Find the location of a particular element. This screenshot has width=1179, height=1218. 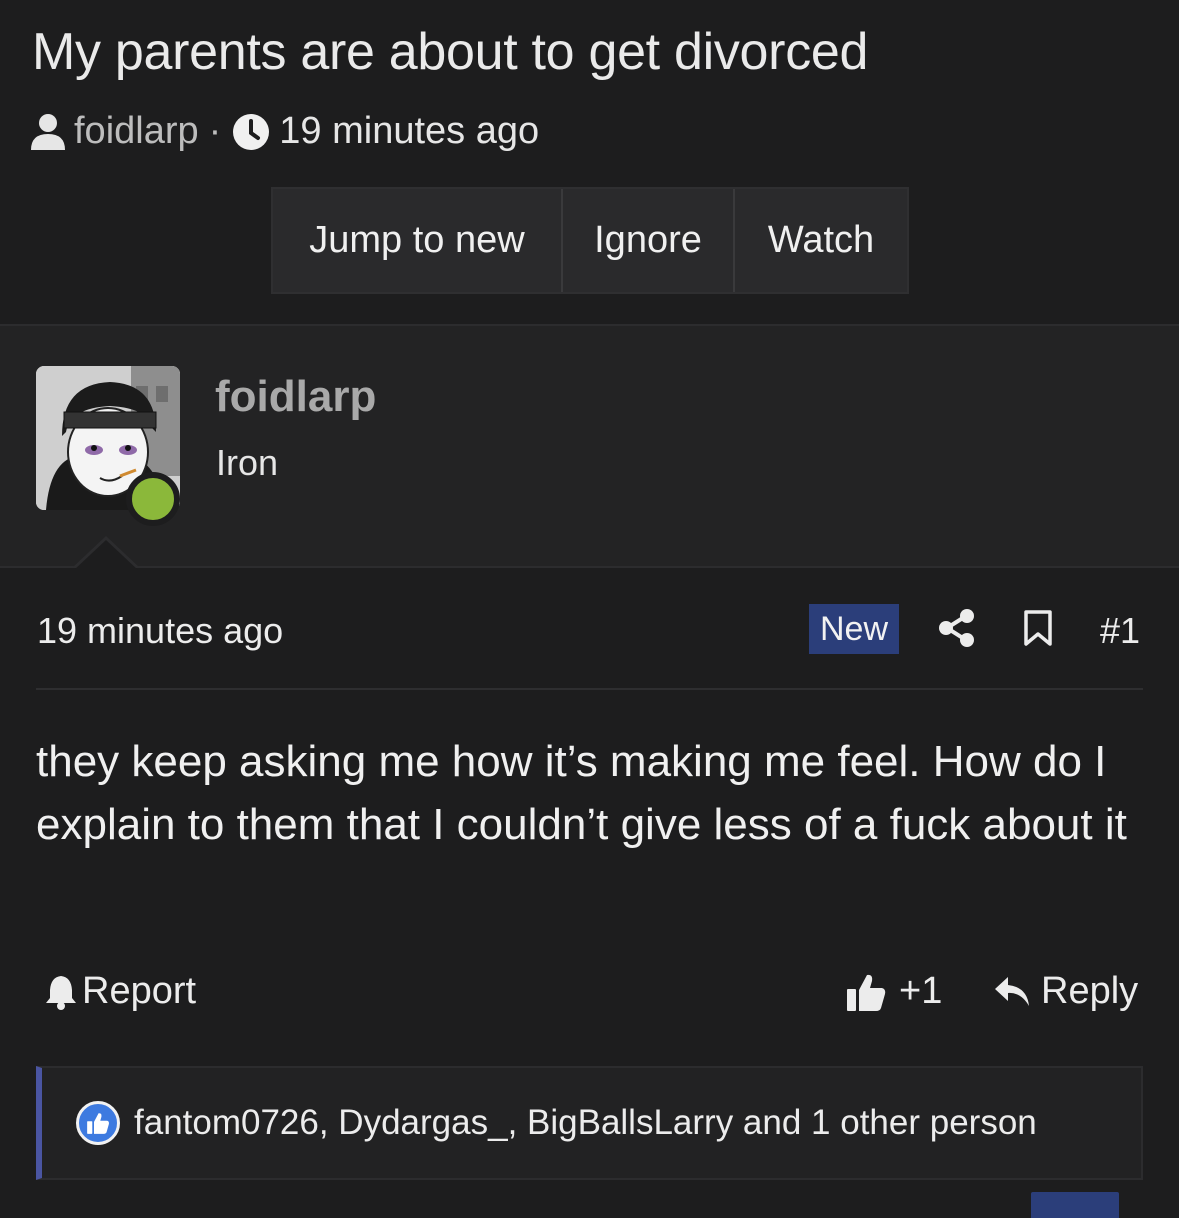

post-number-link: #1 is located at coordinates (1120, 631).